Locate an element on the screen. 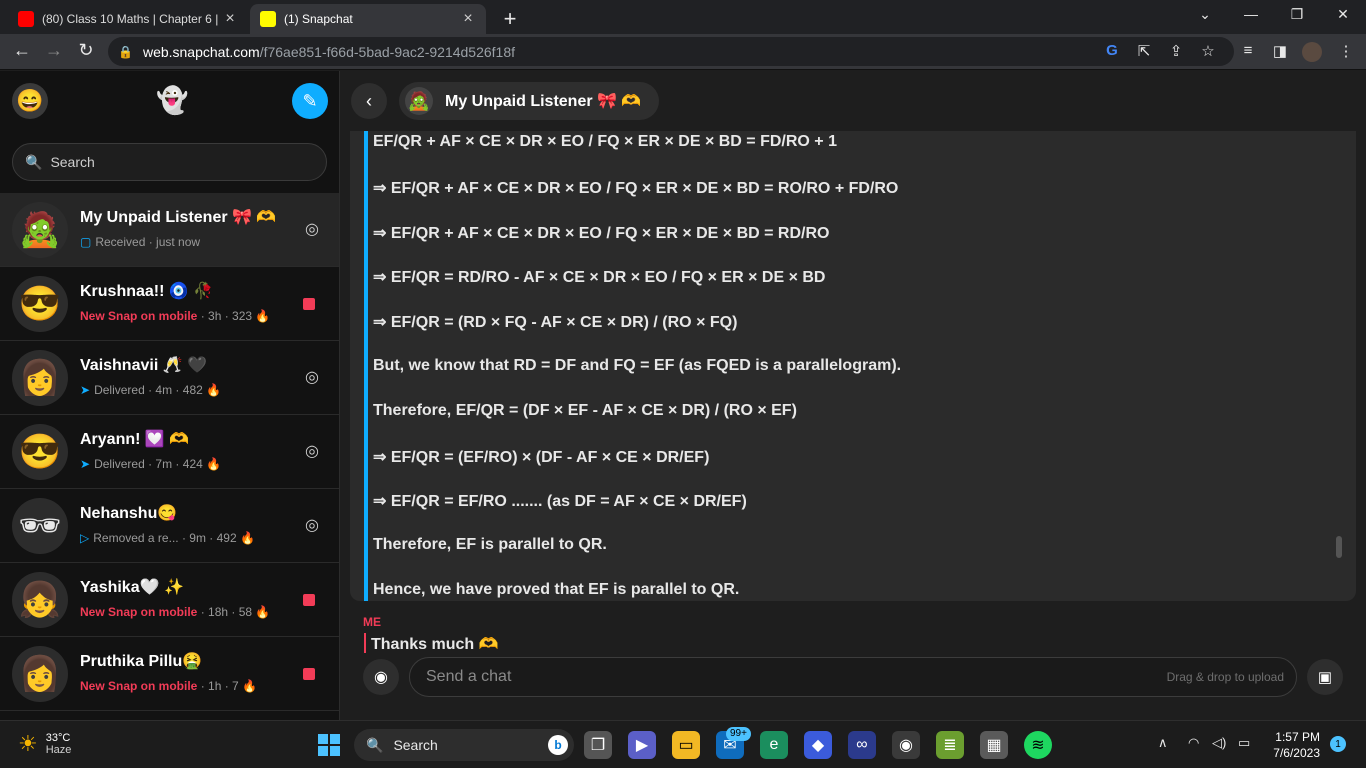 This screenshot has height=768, width=1366. tray-overflow-icon: ∧ is located at coordinates (1163, 743).